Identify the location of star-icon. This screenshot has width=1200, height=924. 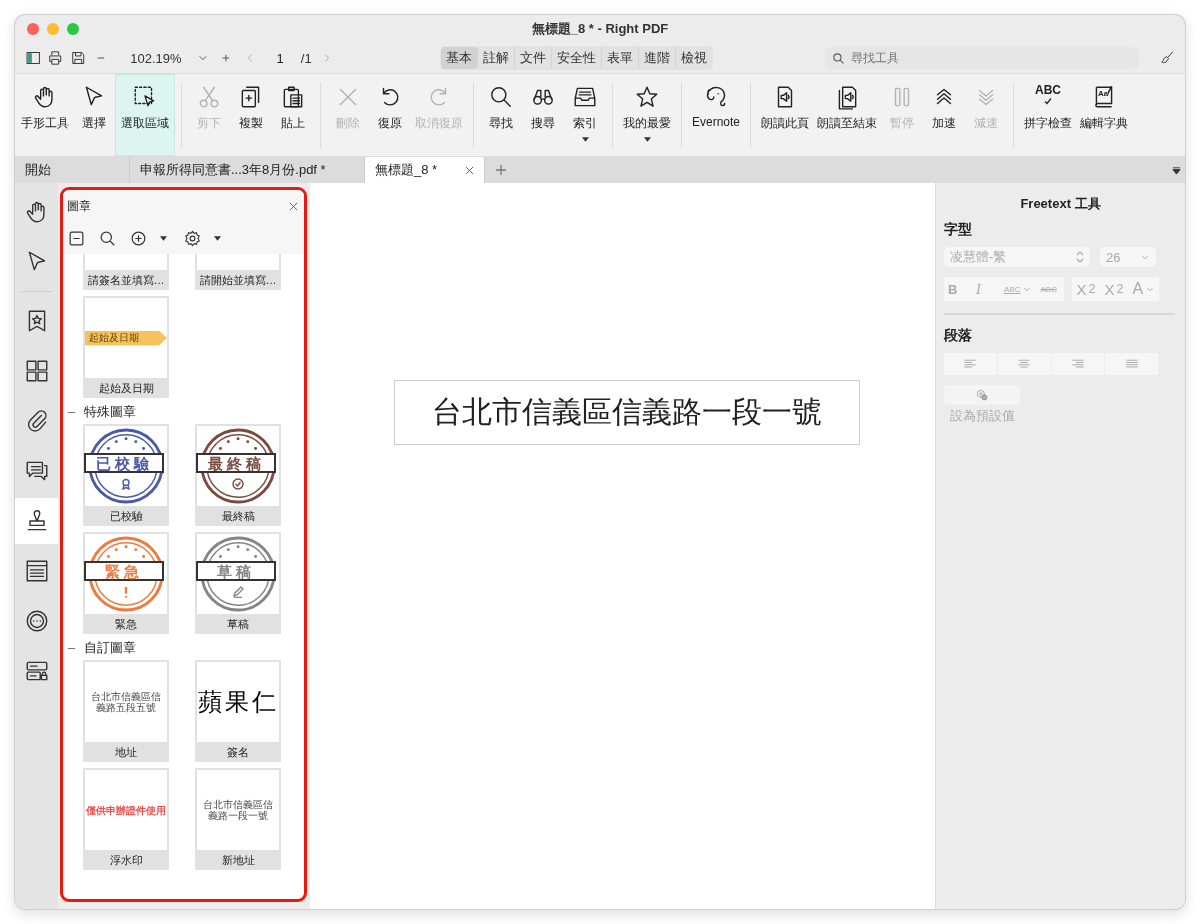
(647, 97).